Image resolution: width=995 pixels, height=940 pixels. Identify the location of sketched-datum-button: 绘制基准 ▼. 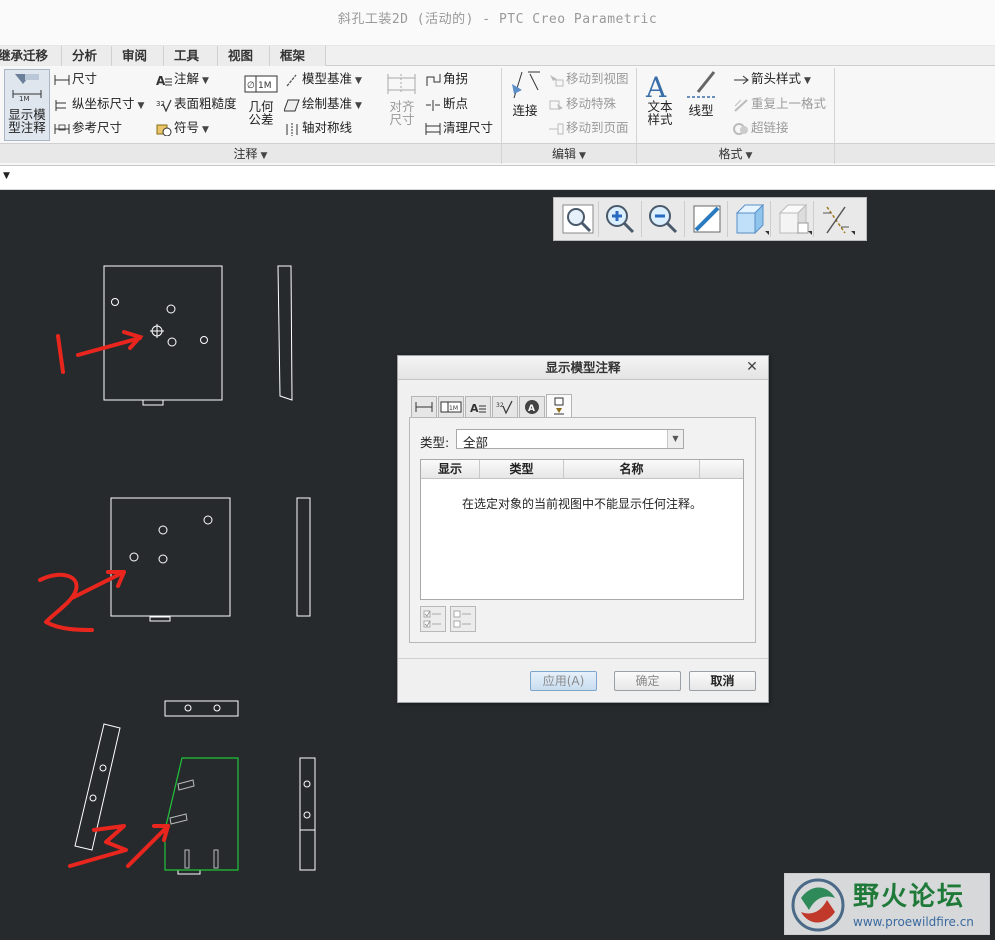
(323, 104).